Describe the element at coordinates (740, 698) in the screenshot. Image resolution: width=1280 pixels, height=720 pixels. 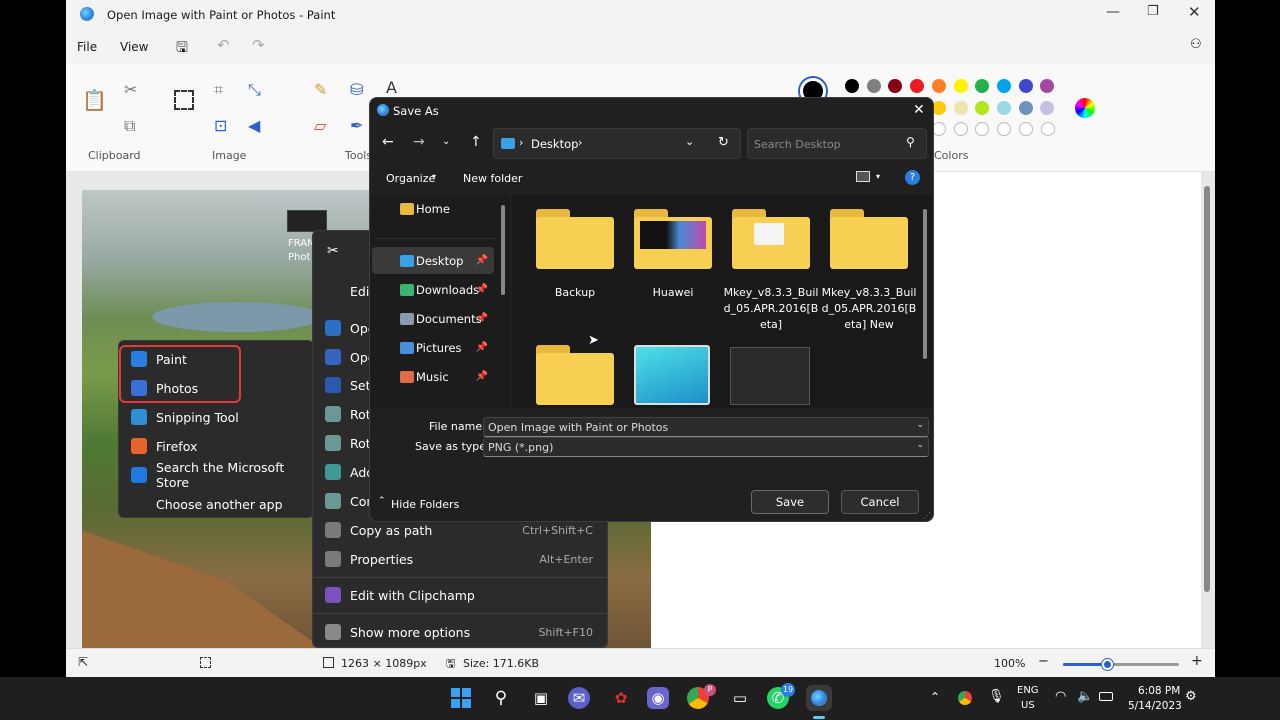
I see `meet-icon: ▭` at that location.